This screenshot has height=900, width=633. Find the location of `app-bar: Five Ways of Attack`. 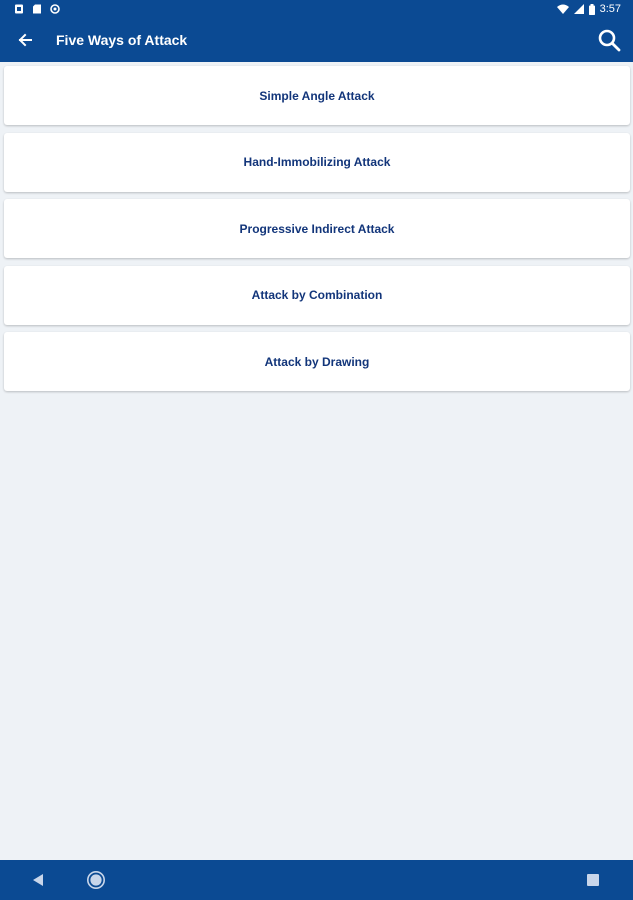

app-bar: Five Ways of Attack is located at coordinates (316, 40).